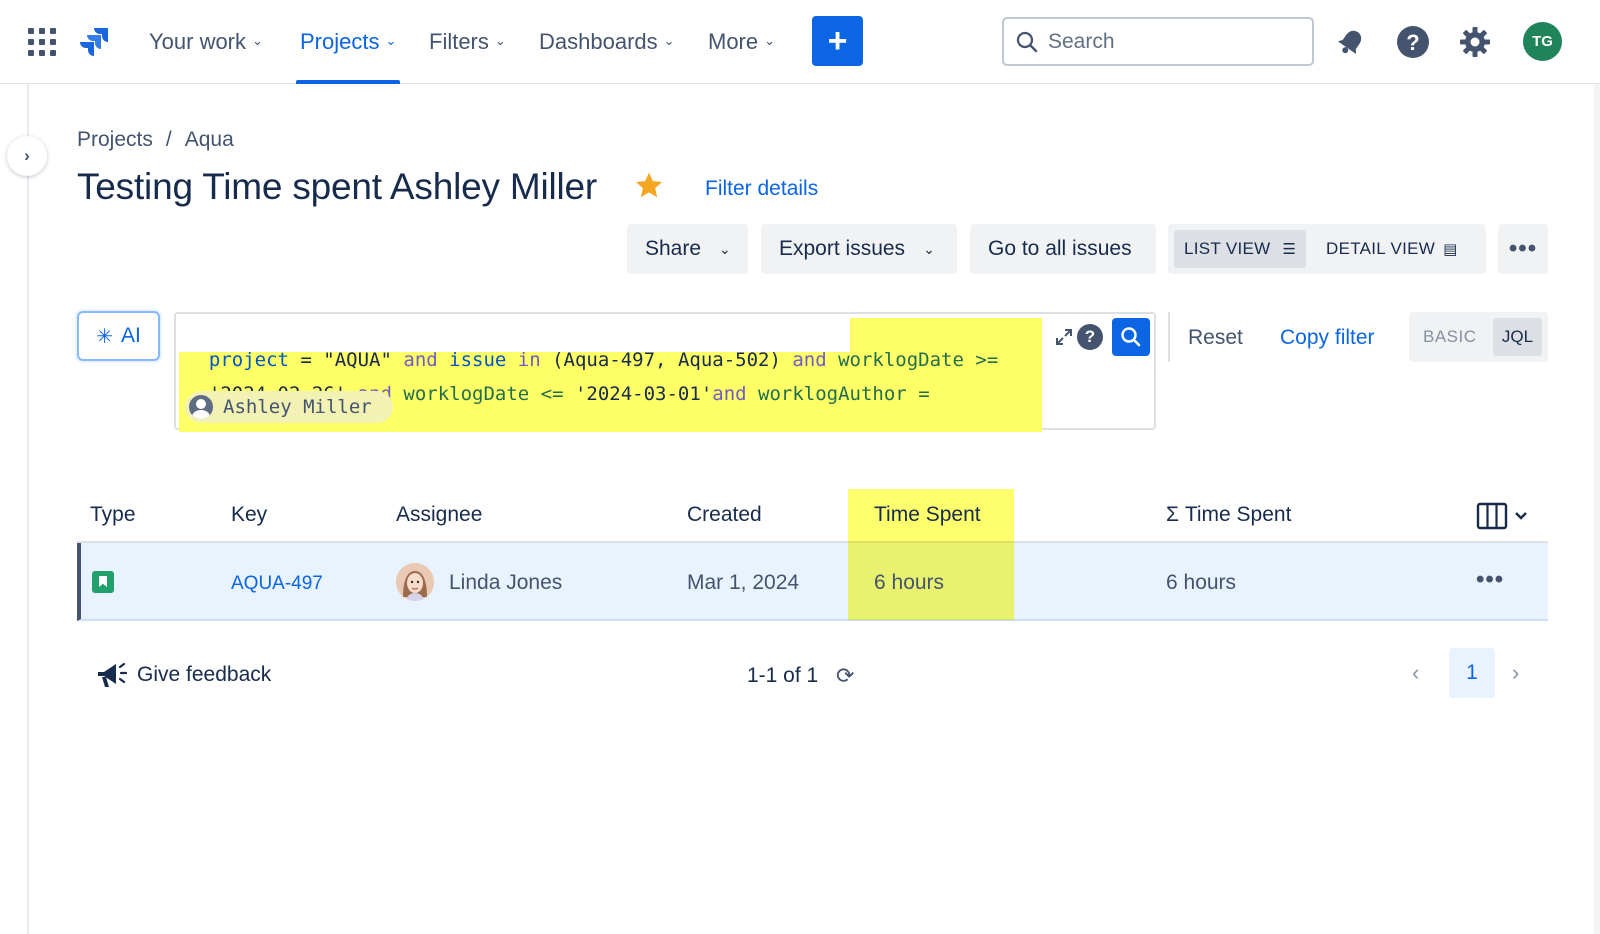 The width and height of the screenshot is (1600, 934). I want to click on jql-mode-button: JQL, so click(1517, 337).